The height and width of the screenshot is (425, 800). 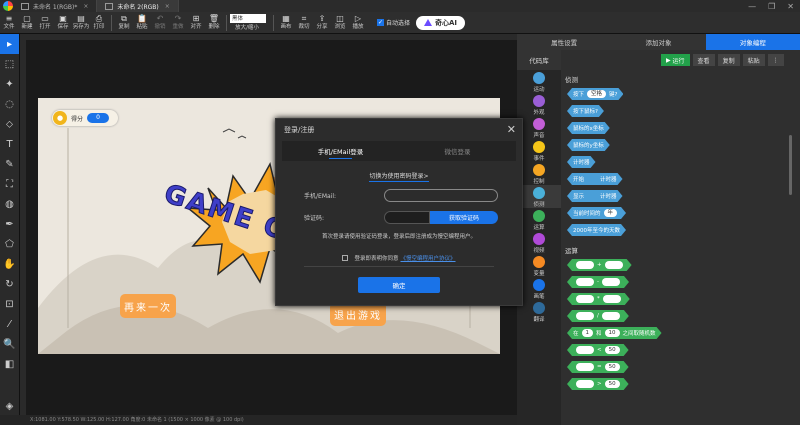 I want to click on category-sensing: 侦测, so click(x=539, y=196).